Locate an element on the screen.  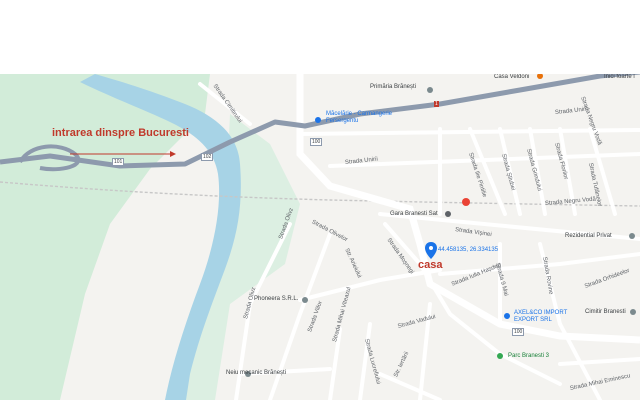
route-101-shield: 101 is located at coordinates (118, 162).